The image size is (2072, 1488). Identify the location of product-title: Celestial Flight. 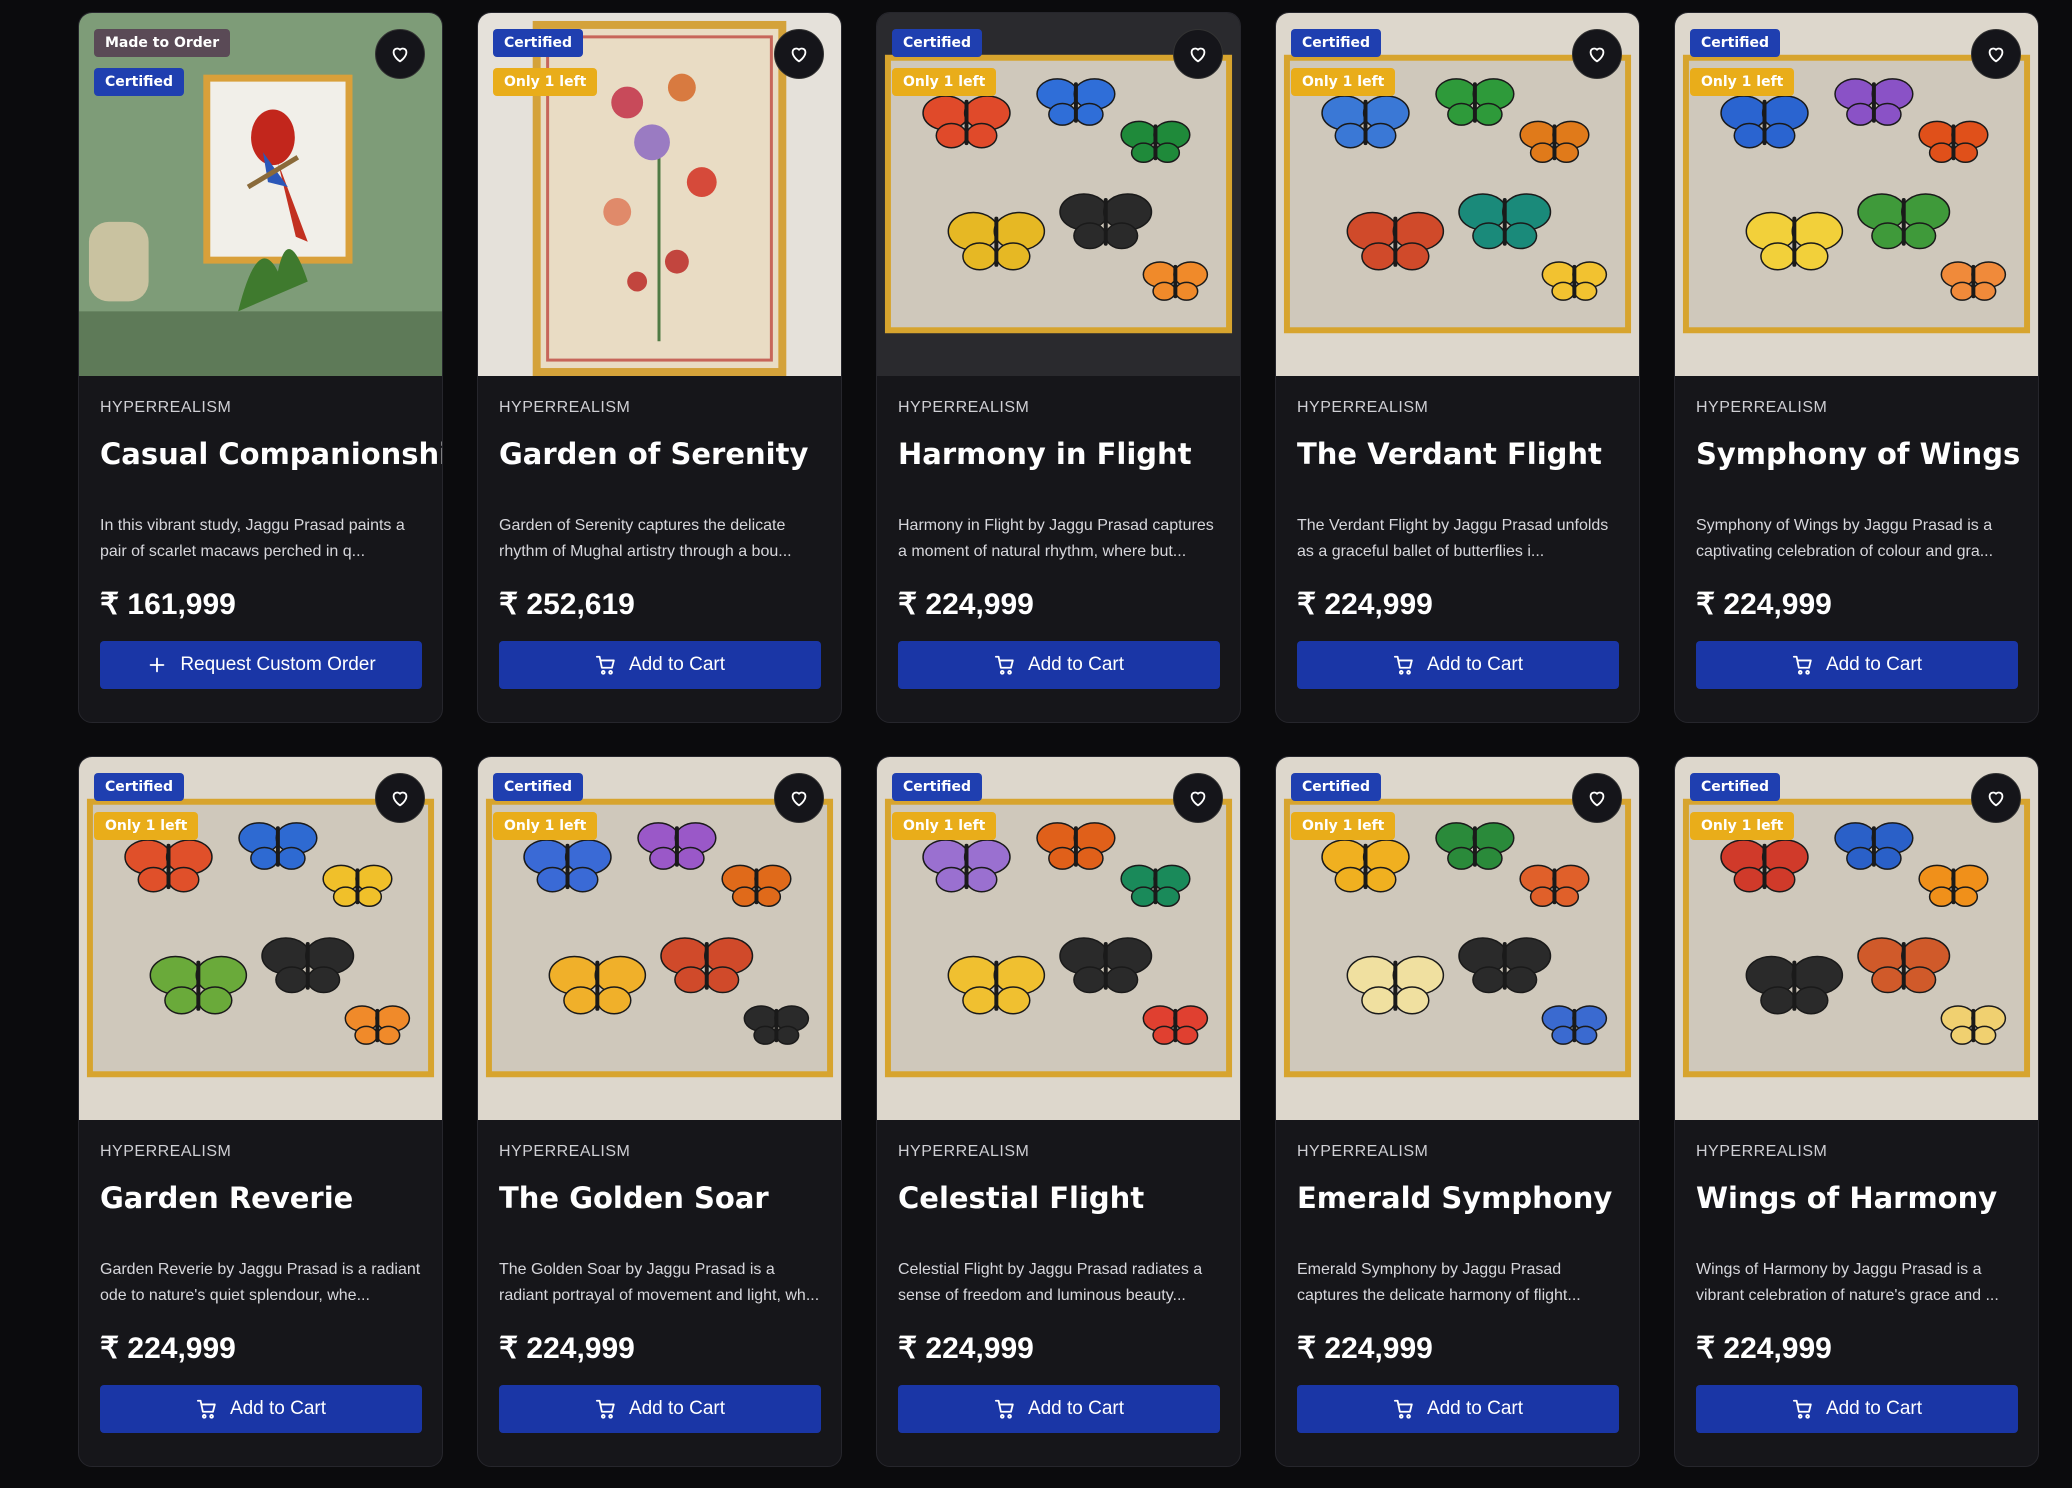
(1058, 1199).